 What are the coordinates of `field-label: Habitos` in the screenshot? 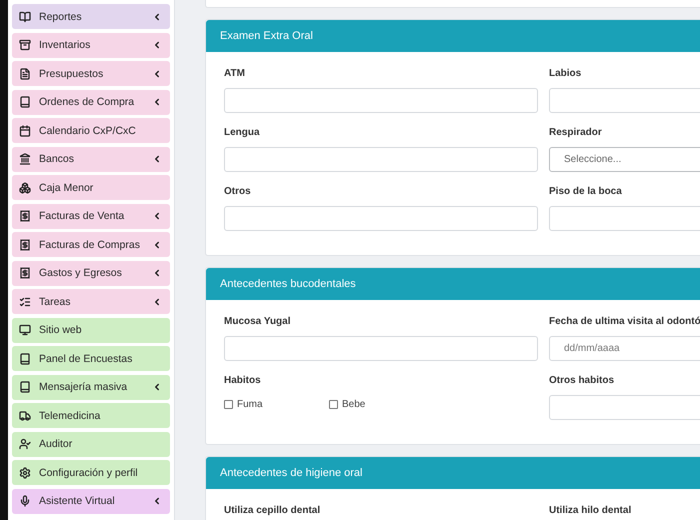 It's located at (243, 381).